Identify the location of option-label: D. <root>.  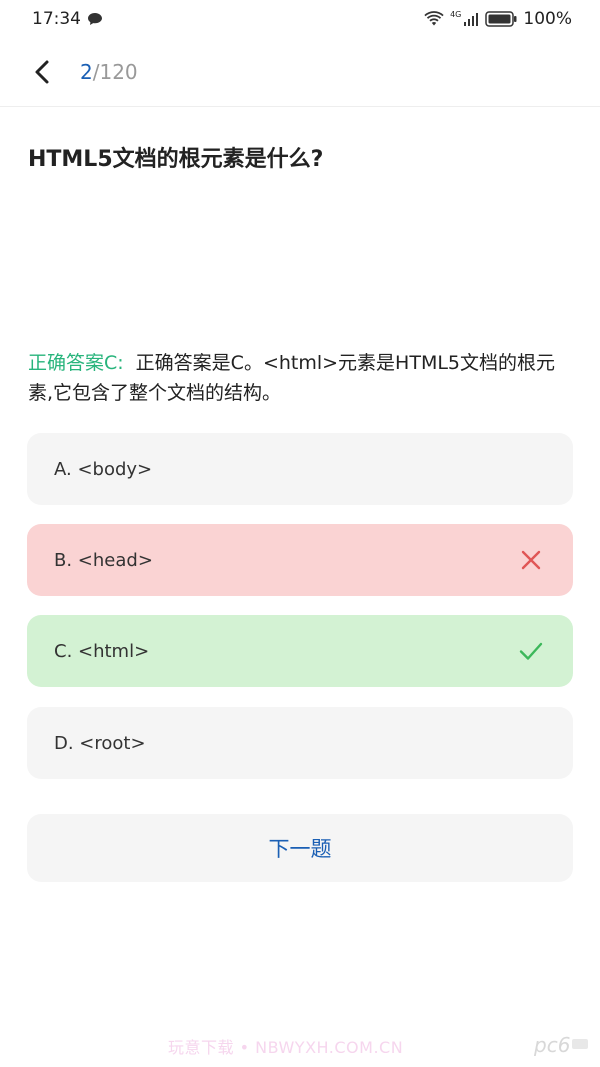
(100, 743).